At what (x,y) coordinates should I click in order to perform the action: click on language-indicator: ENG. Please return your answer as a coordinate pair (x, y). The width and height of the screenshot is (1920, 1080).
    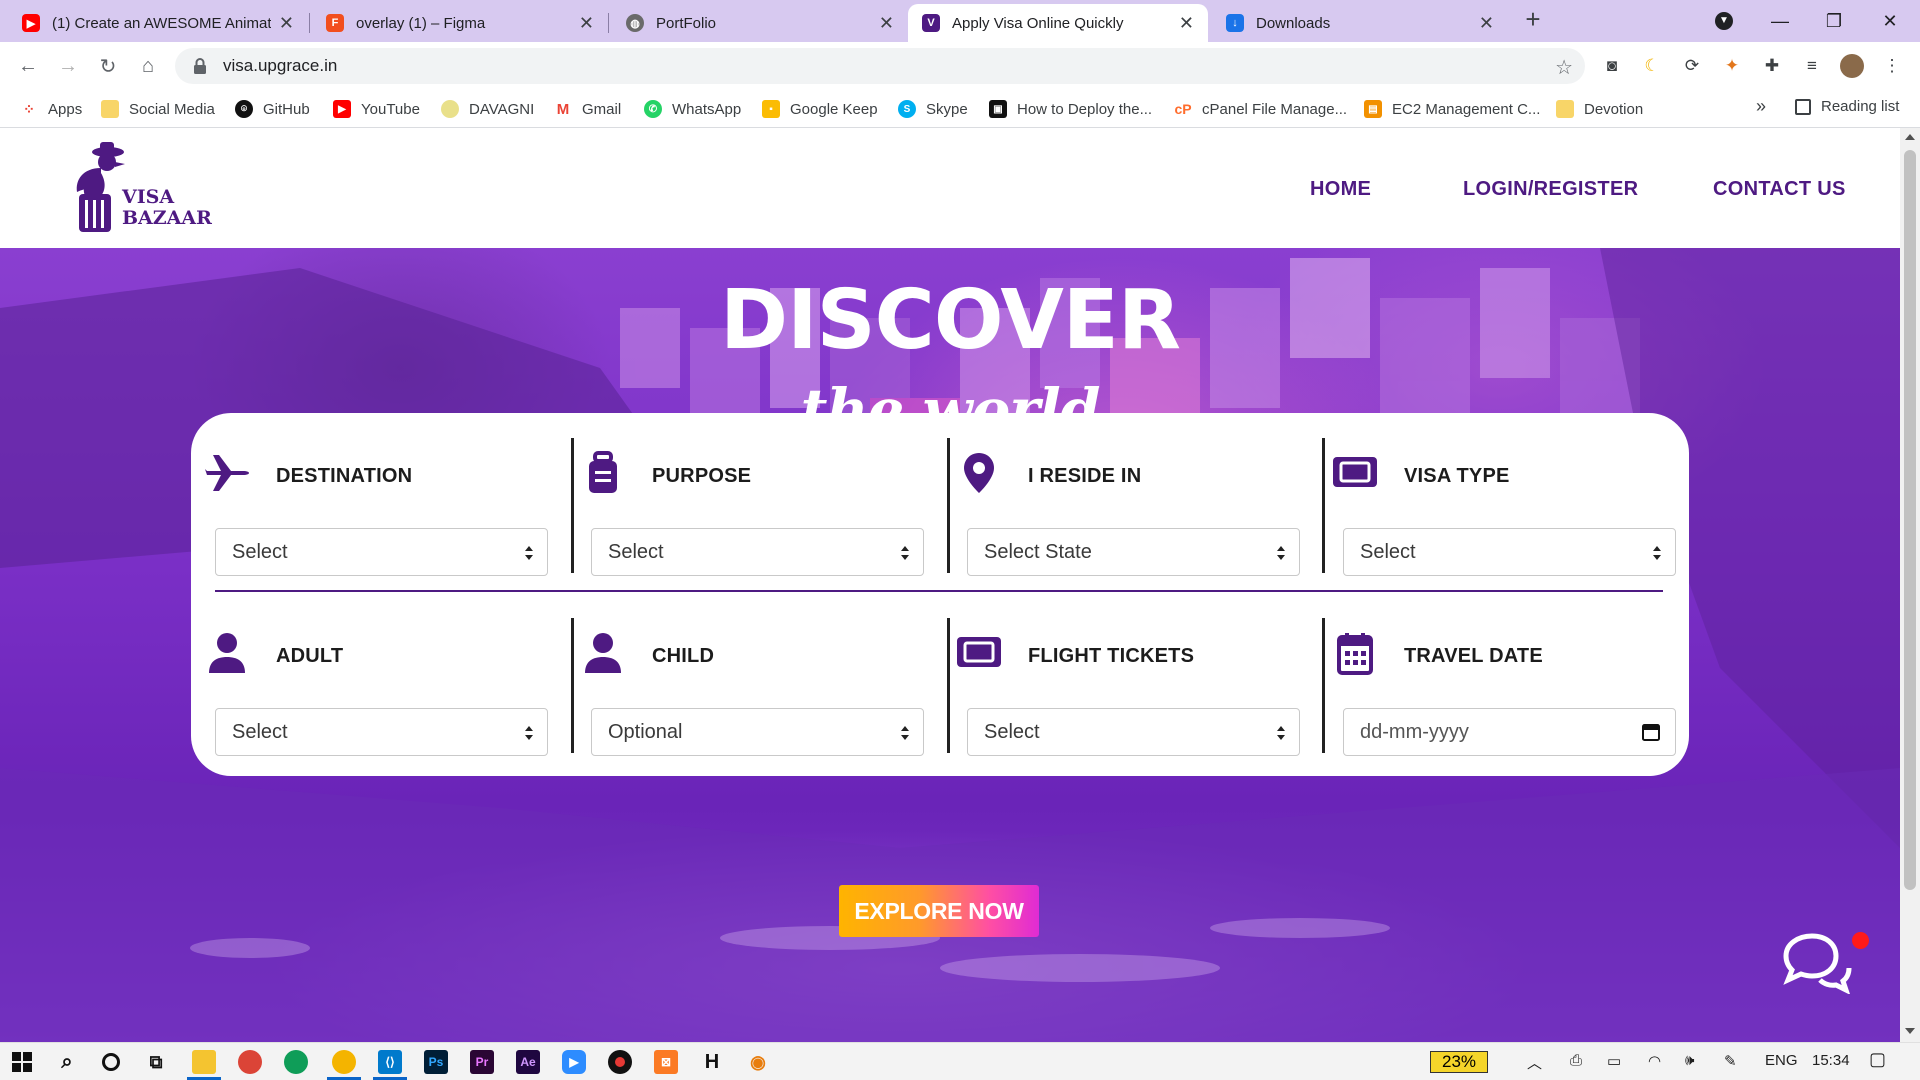
    Looking at the image, I should click on (1781, 1060).